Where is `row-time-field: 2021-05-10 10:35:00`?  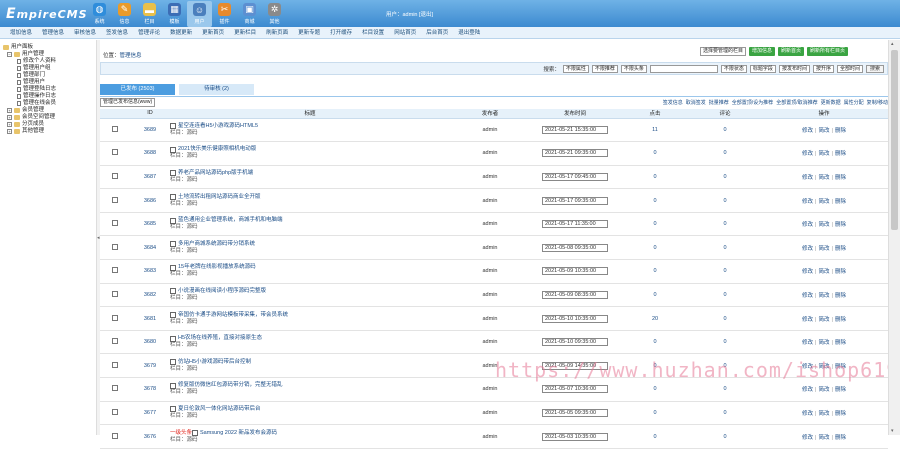
row-time-field: 2021-05-10 10:35:00 is located at coordinates (575, 318).